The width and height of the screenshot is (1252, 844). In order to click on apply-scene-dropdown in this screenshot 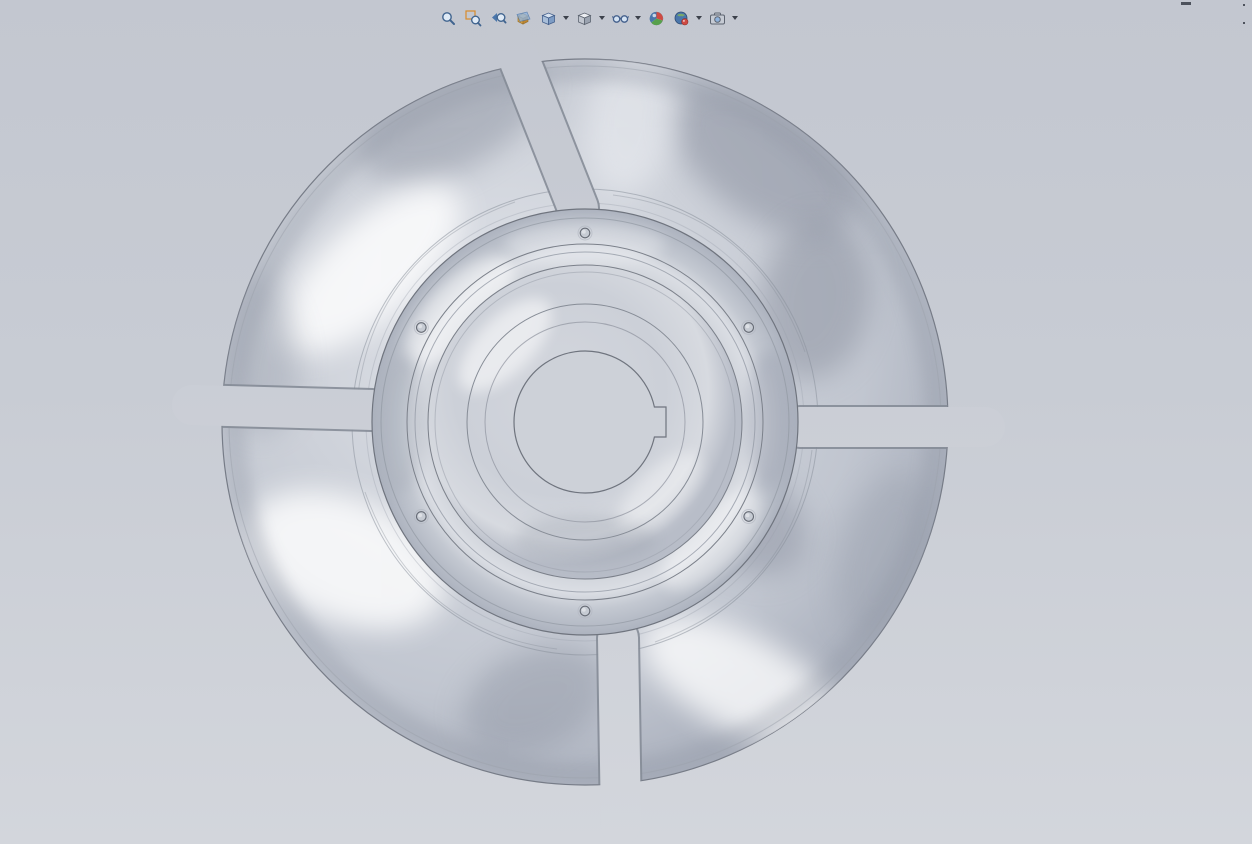, I will do `click(698, 18)`.